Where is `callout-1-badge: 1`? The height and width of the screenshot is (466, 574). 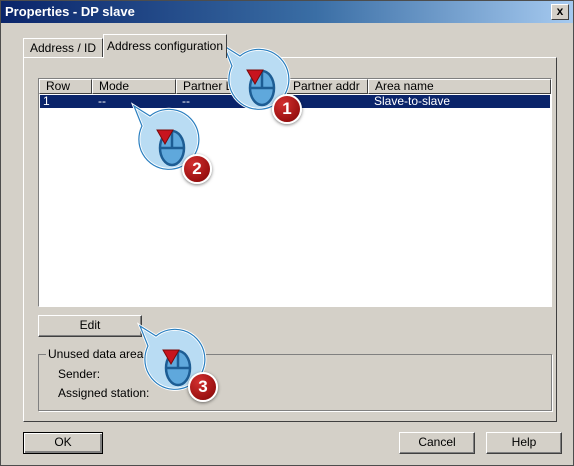
callout-1-badge: 1 is located at coordinates (287, 109).